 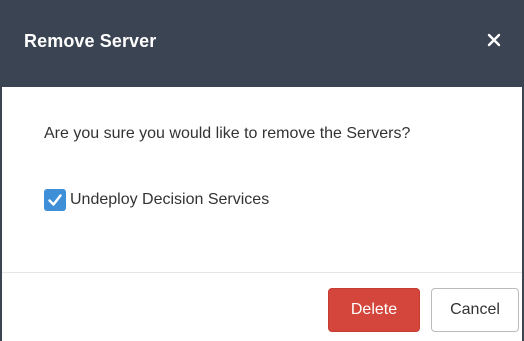 I want to click on checkmark-icon, so click(x=55, y=200).